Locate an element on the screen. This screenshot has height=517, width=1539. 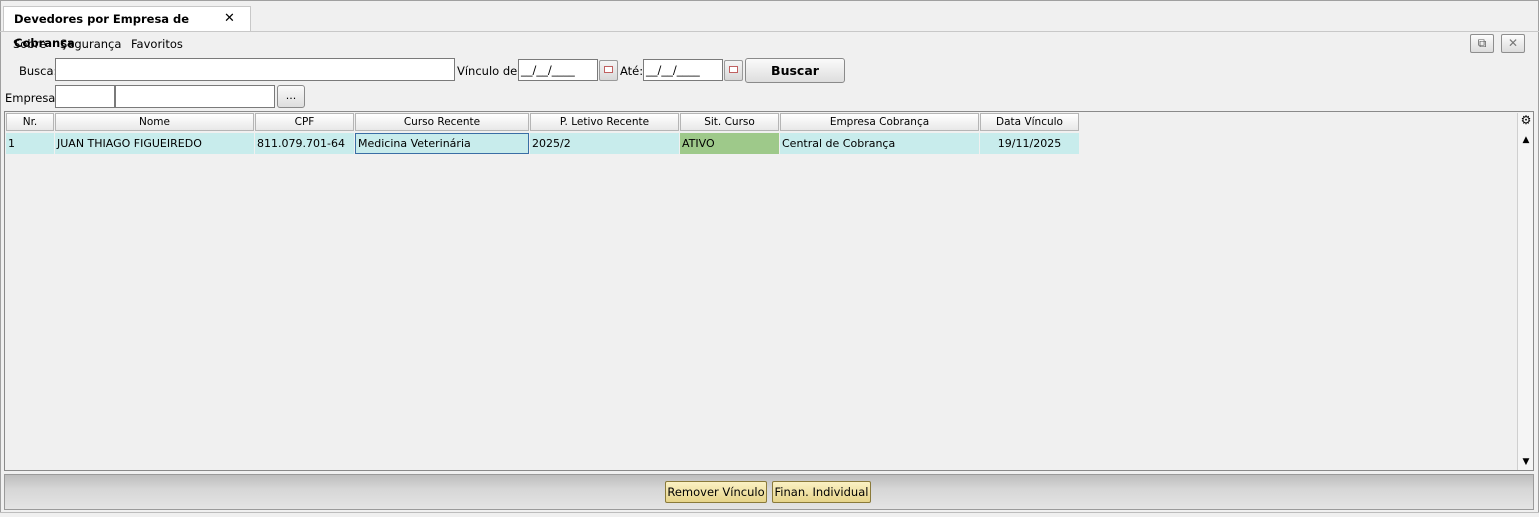
popout-button: ⧉ is located at coordinates (1482, 43).